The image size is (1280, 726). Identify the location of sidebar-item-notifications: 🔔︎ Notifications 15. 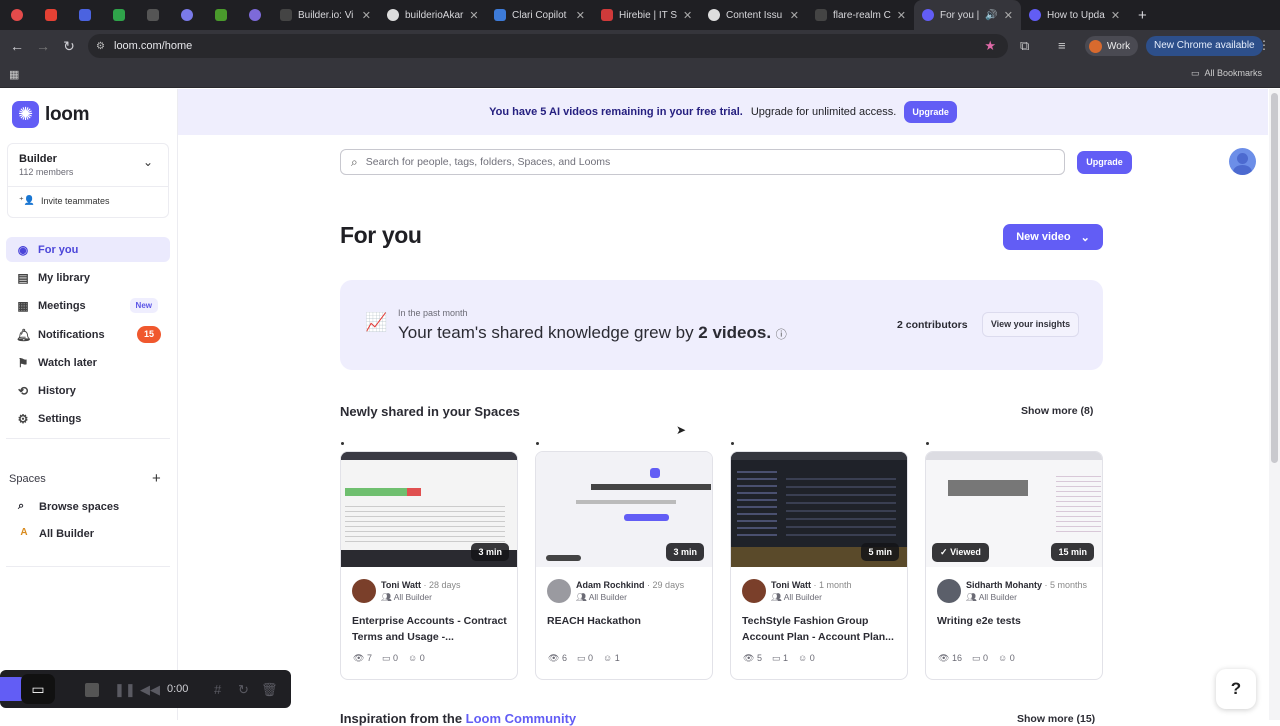
(88, 334).